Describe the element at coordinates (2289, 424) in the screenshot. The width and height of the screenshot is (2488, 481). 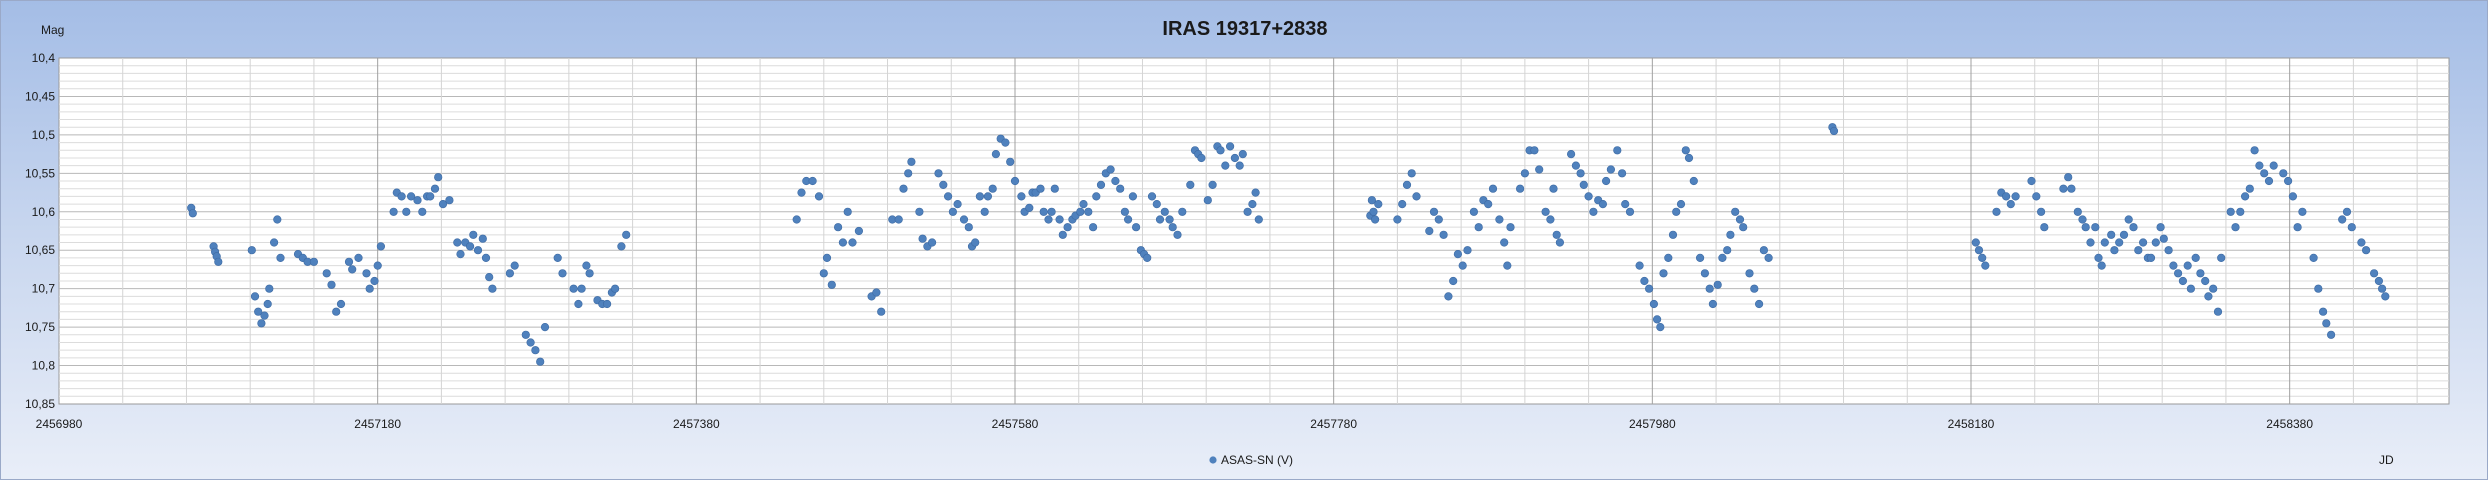
I see `x-tick-label: 2458380` at that location.